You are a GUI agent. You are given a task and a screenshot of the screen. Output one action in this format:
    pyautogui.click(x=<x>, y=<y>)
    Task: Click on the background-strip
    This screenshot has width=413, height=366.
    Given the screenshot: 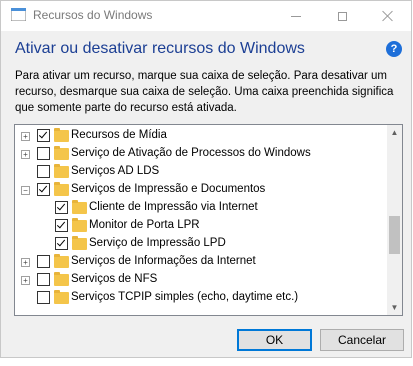 What is the action you would take?
    pyautogui.click(x=206, y=362)
    